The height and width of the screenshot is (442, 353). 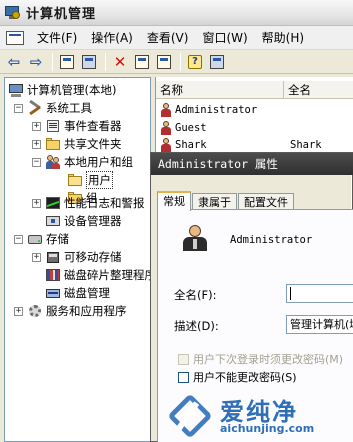 I want to click on toolbar: ⇦ ⇨ ✕ ?, so click(x=176, y=62).